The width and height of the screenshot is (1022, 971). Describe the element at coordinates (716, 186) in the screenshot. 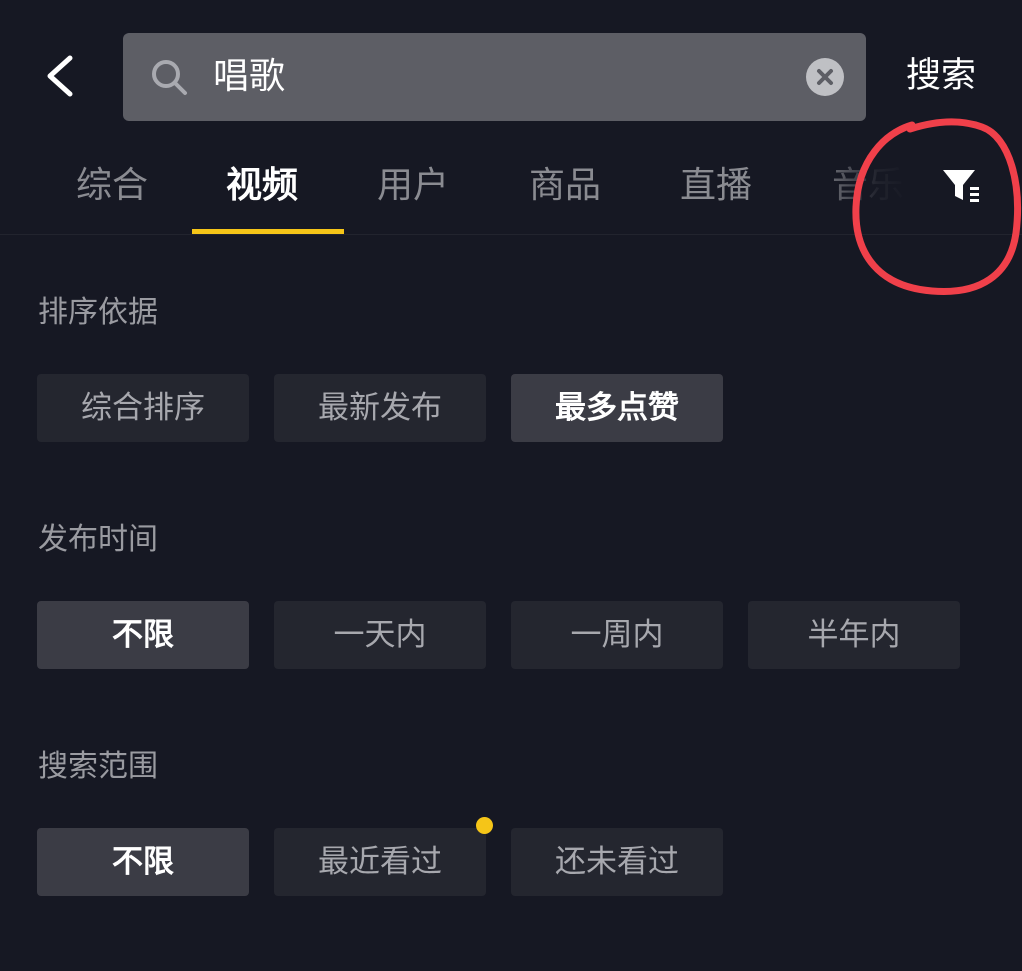

I see `tab-live: 直播` at that location.